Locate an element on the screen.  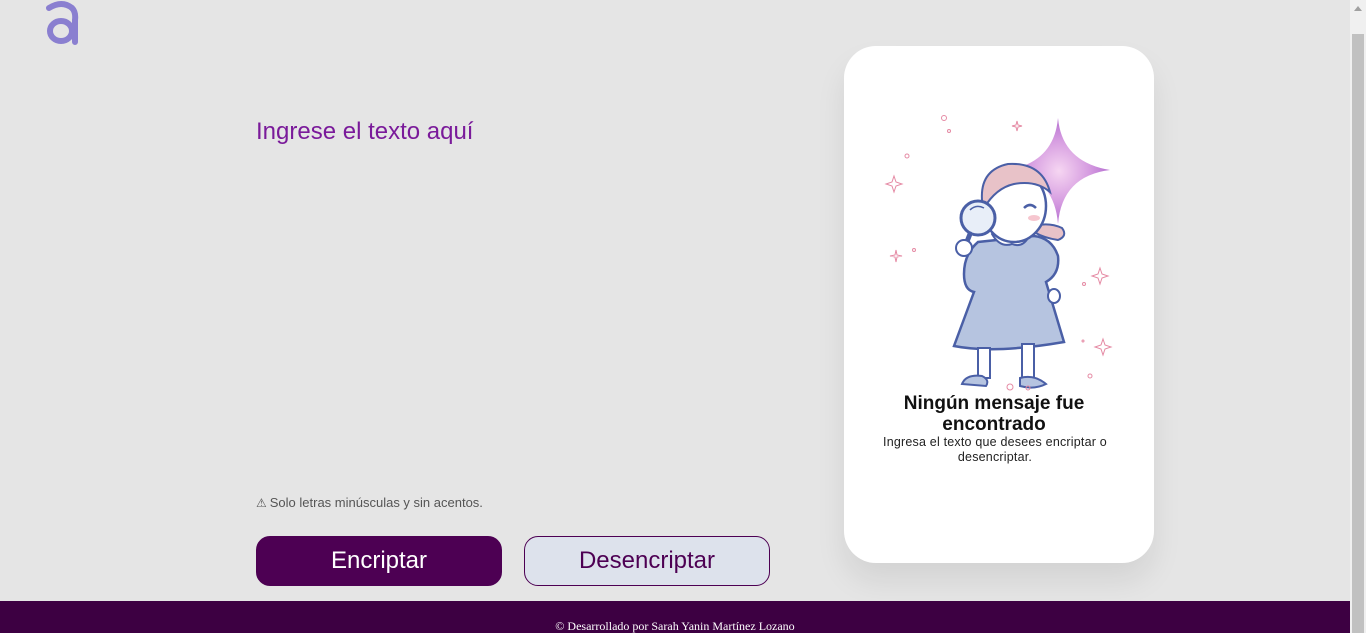
hint-text: Solo letras minúsculas y sin acentos. is located at coordinates (376, 502).